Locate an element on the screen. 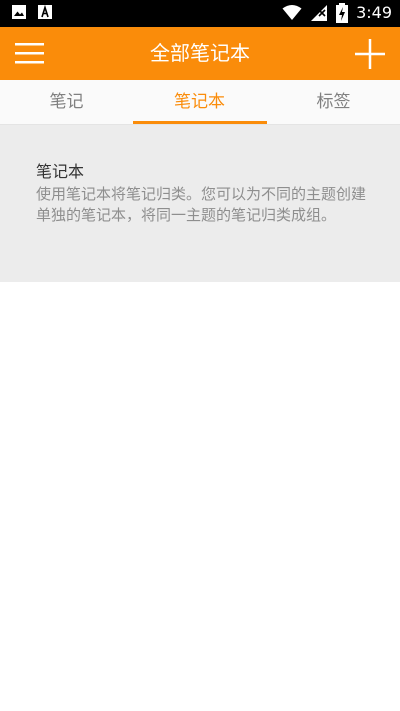 The height and width of the screenshot is (711, 400). plus-icon is located at coordinates (370, 54).